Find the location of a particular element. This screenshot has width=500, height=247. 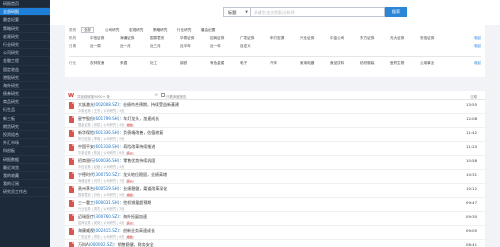

filter-chip: 电子 is located at coordinates (243, 63).